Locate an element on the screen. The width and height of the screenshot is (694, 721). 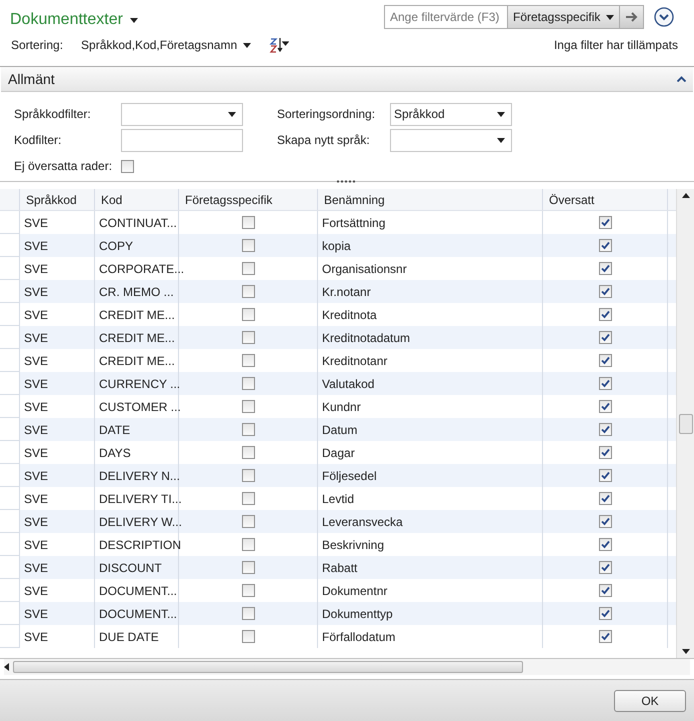
table-cell: Förfallodatum is located at coordinates (430, 636).